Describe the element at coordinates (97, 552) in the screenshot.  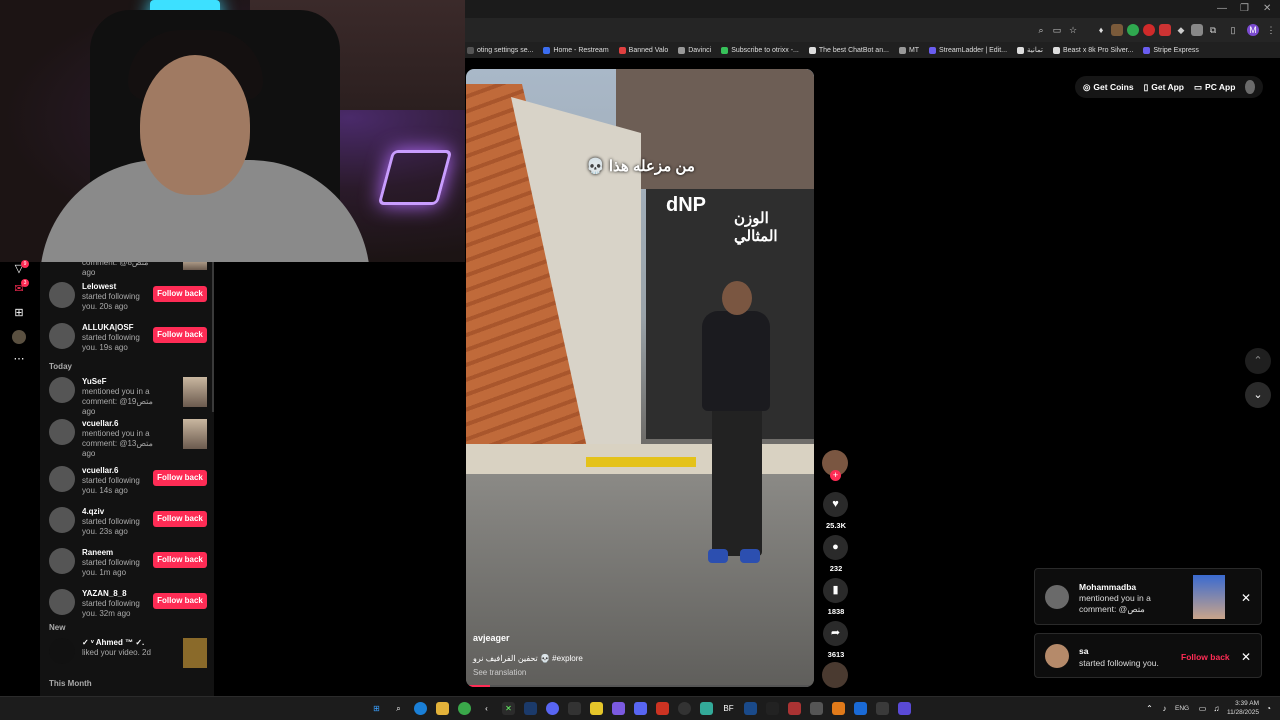
I see `notification-name: Raneem` at that location.